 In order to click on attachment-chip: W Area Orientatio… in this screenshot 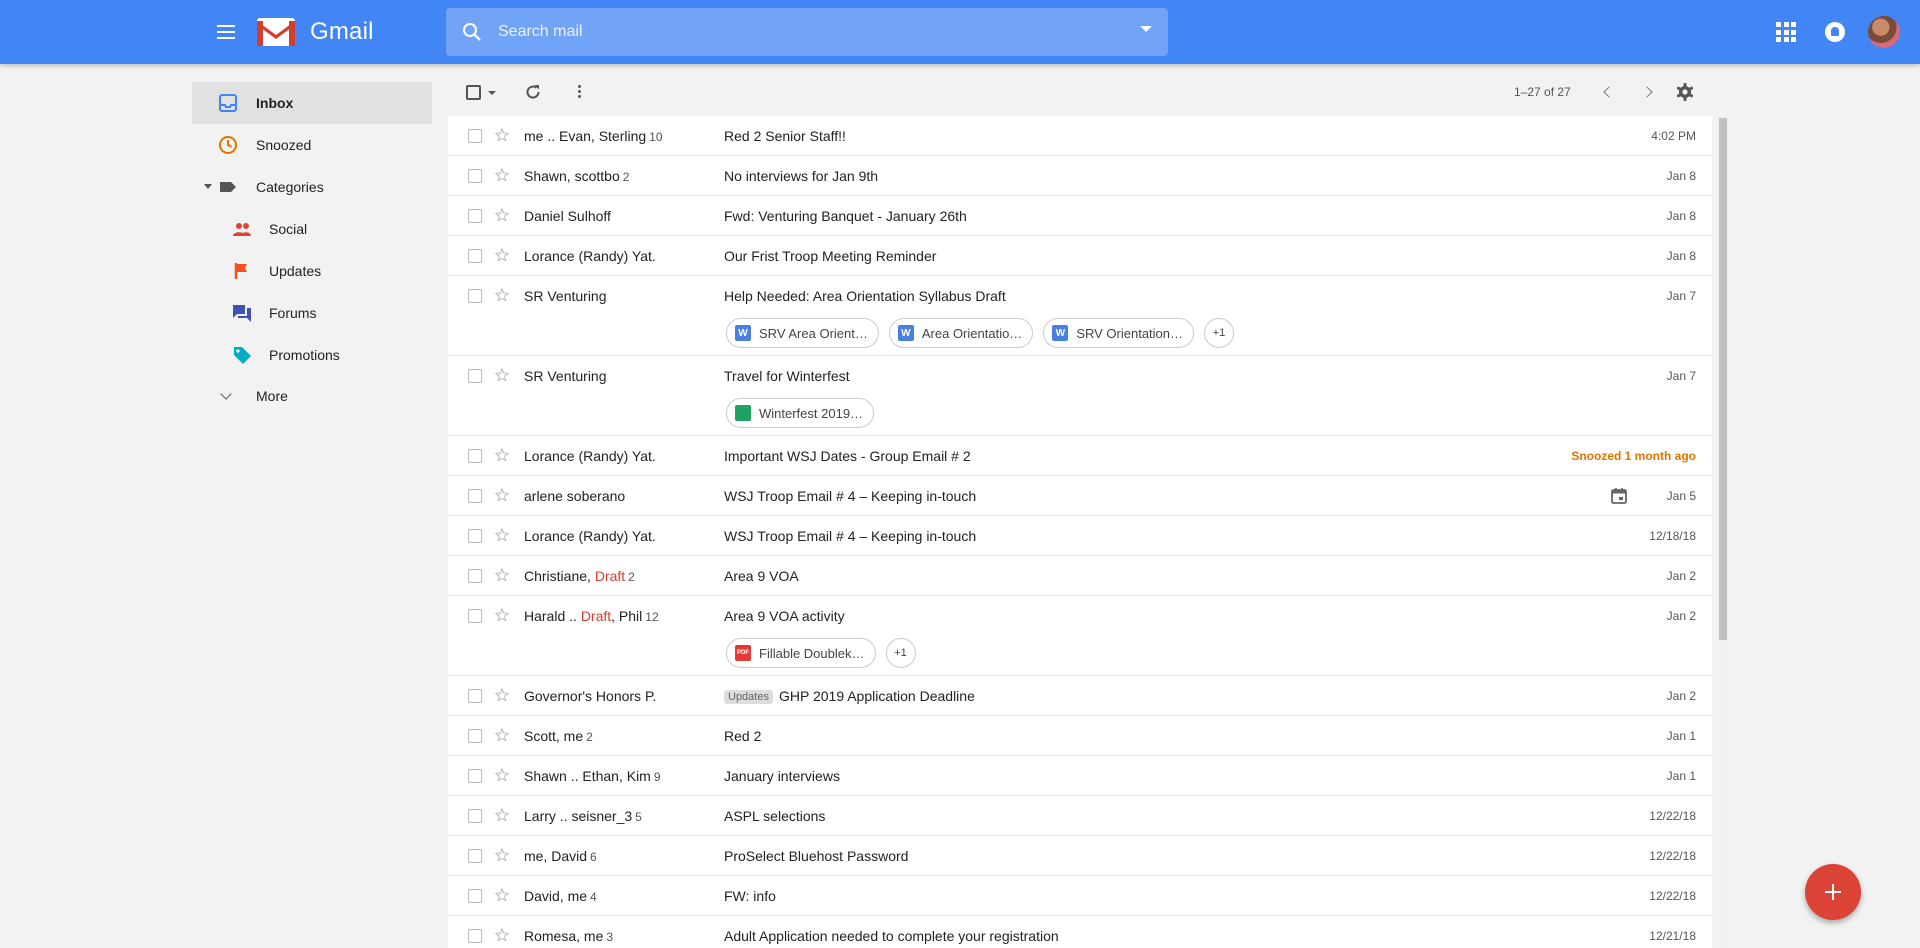, I will do `click(961, 333)`.